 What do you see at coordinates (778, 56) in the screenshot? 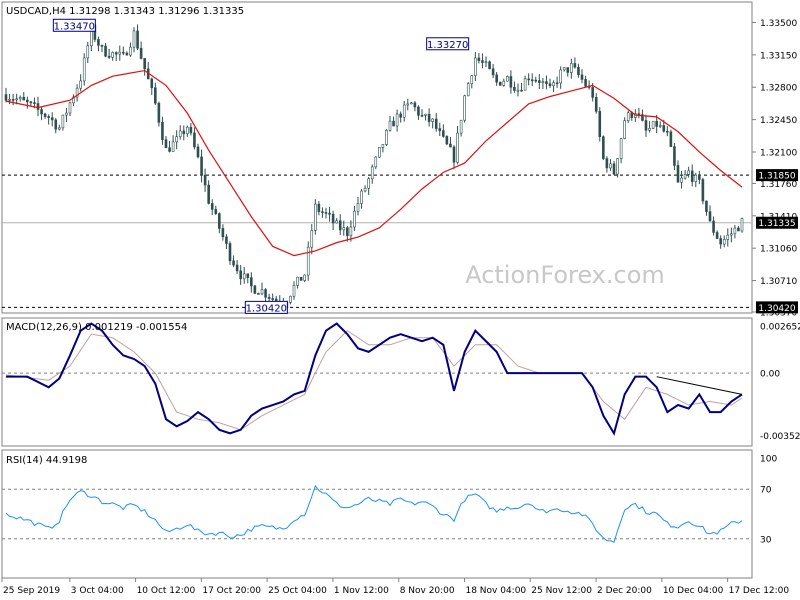
I see `y-tick-label: 1.33150` at bounding box center [778, 56].